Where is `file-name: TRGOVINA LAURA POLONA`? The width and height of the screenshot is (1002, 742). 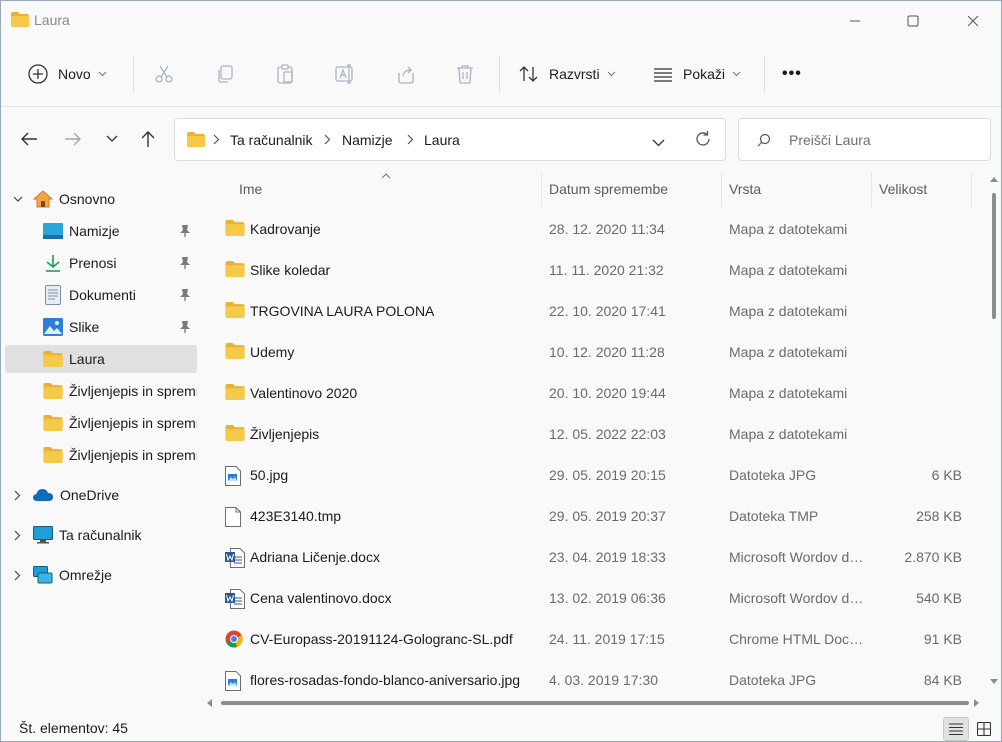 file-name: TRGOVINA LAURA POLONA is located at coordinates (342, 311).